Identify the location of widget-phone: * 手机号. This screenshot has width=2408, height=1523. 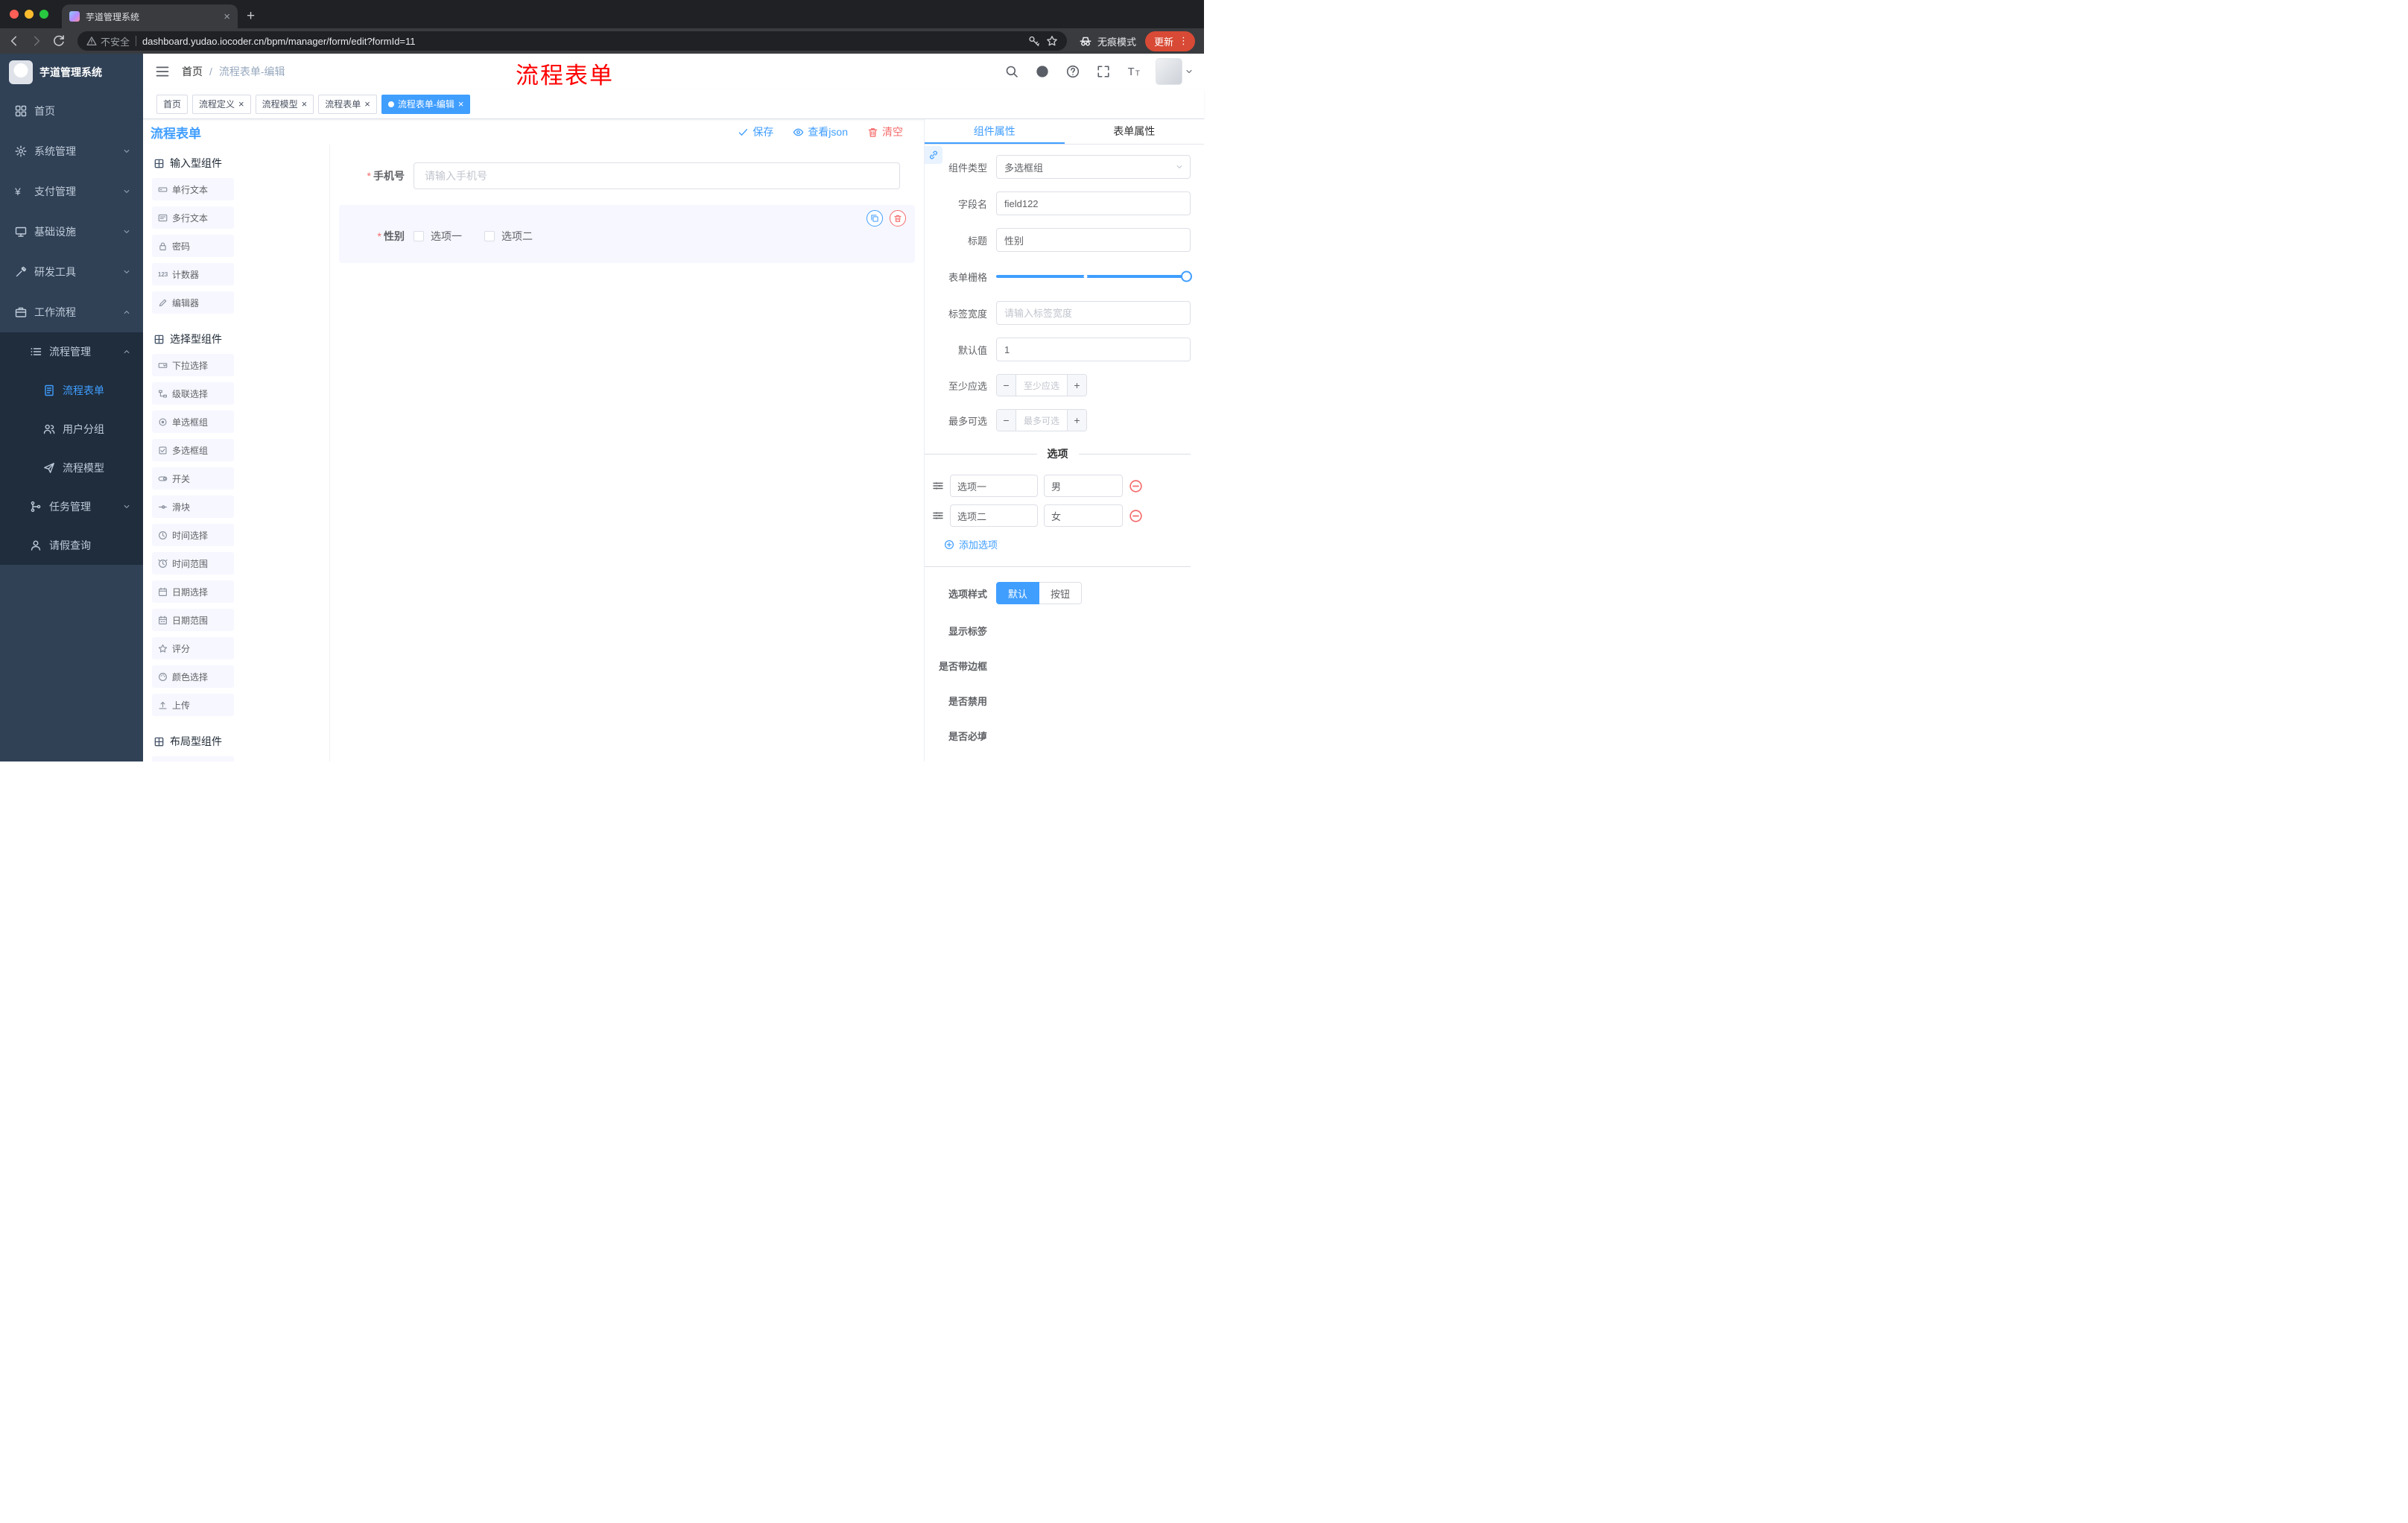
(627, 176).